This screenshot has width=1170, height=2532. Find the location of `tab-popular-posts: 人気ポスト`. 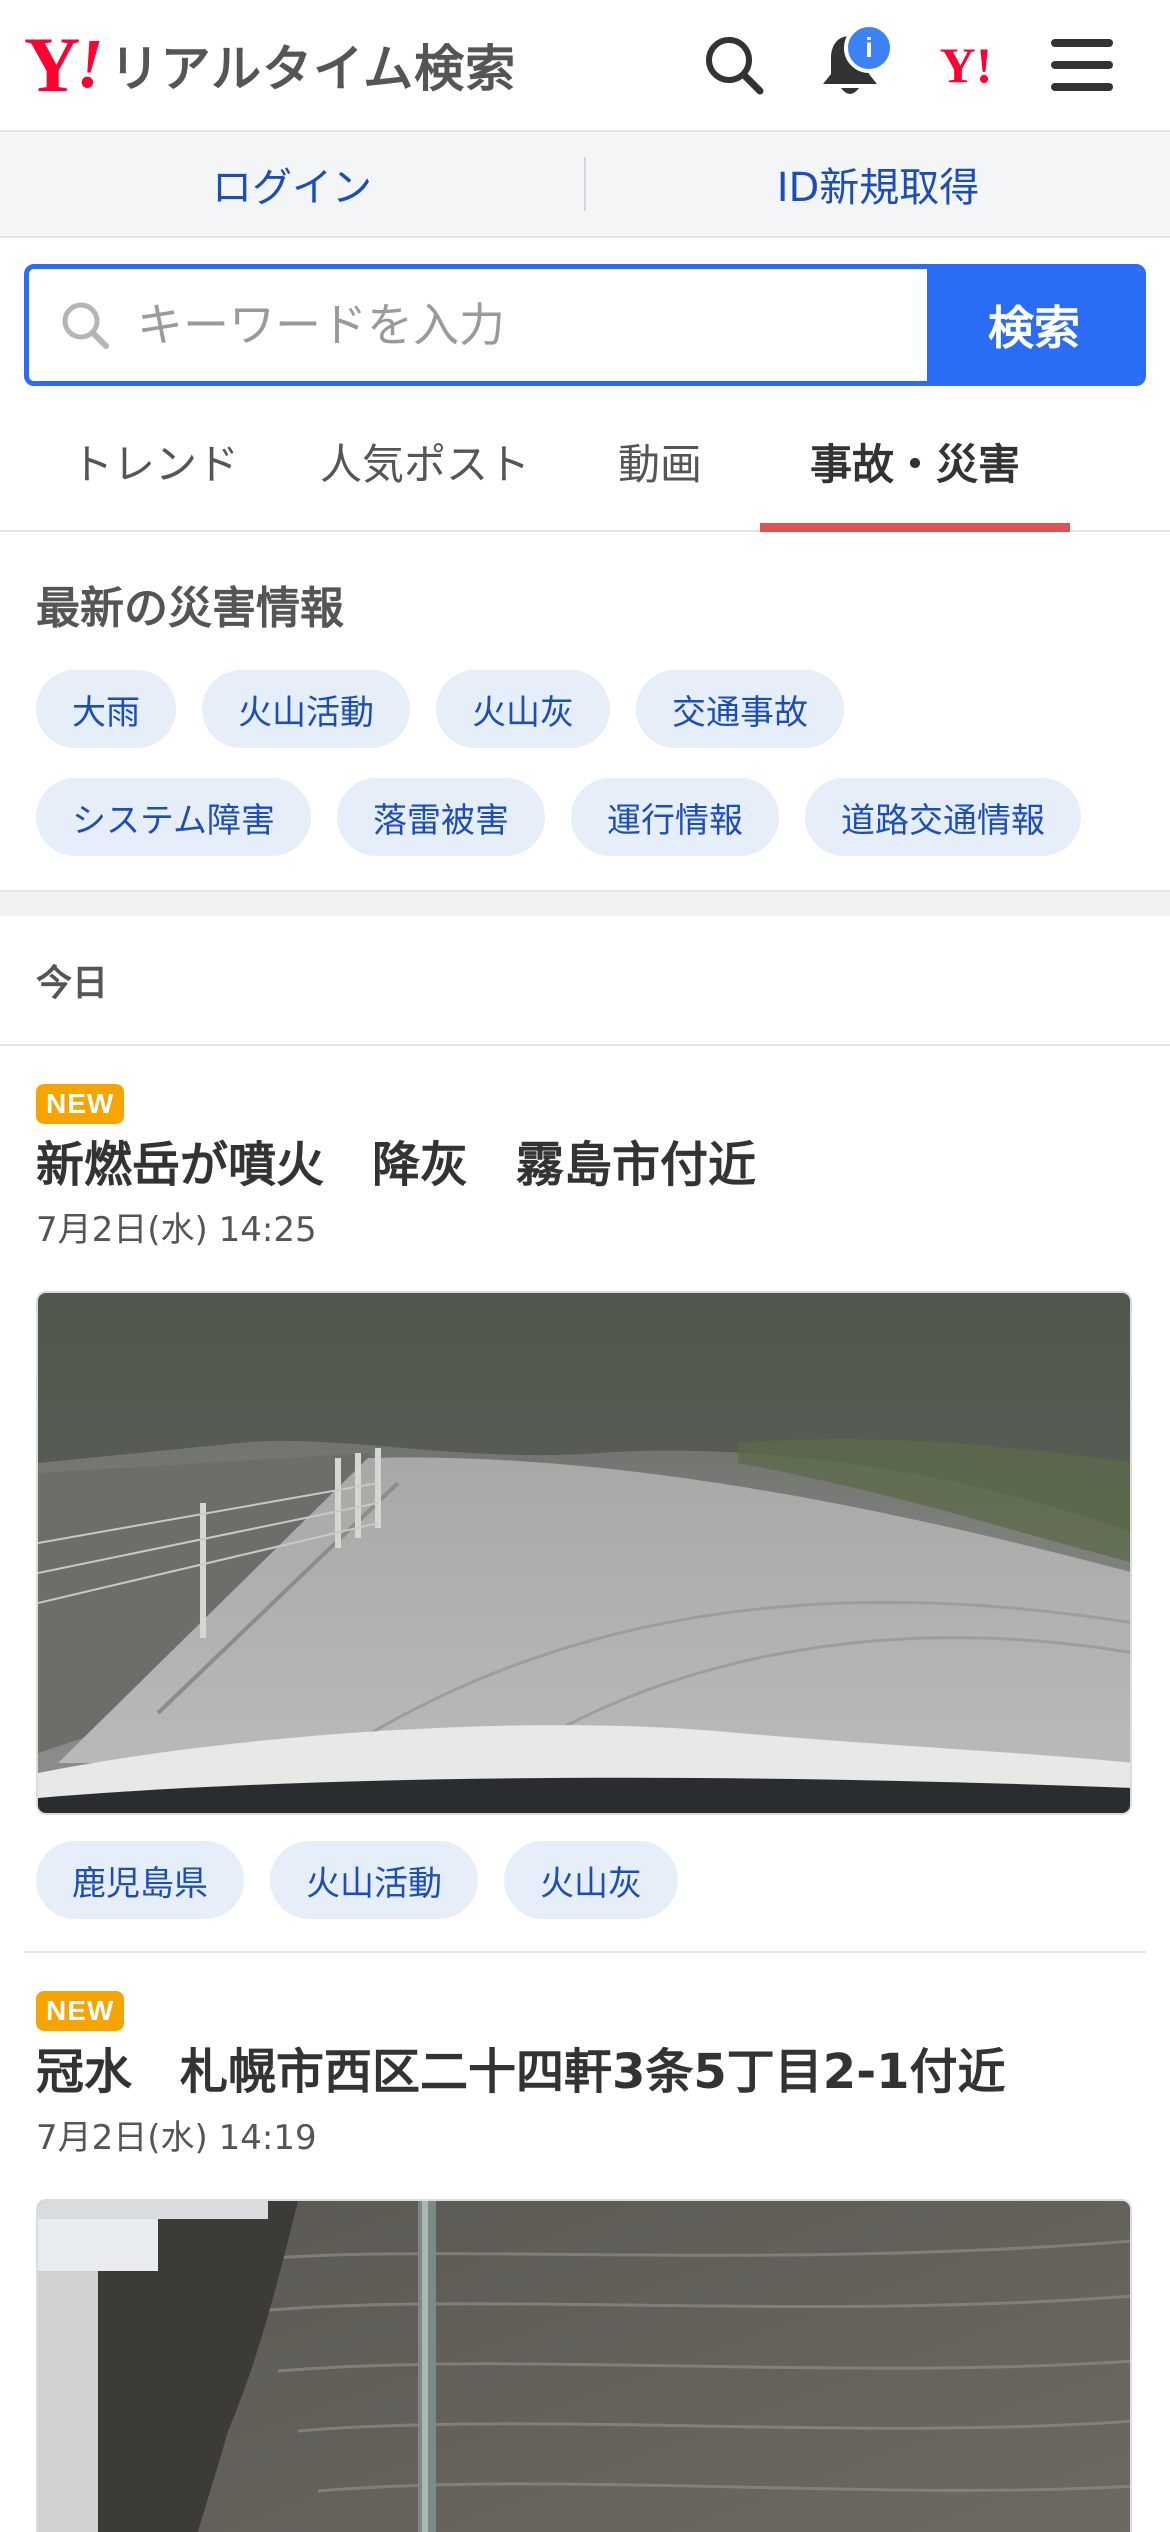

tab-popular-posts: 人気ポスト is located at coordinates (425, 461).